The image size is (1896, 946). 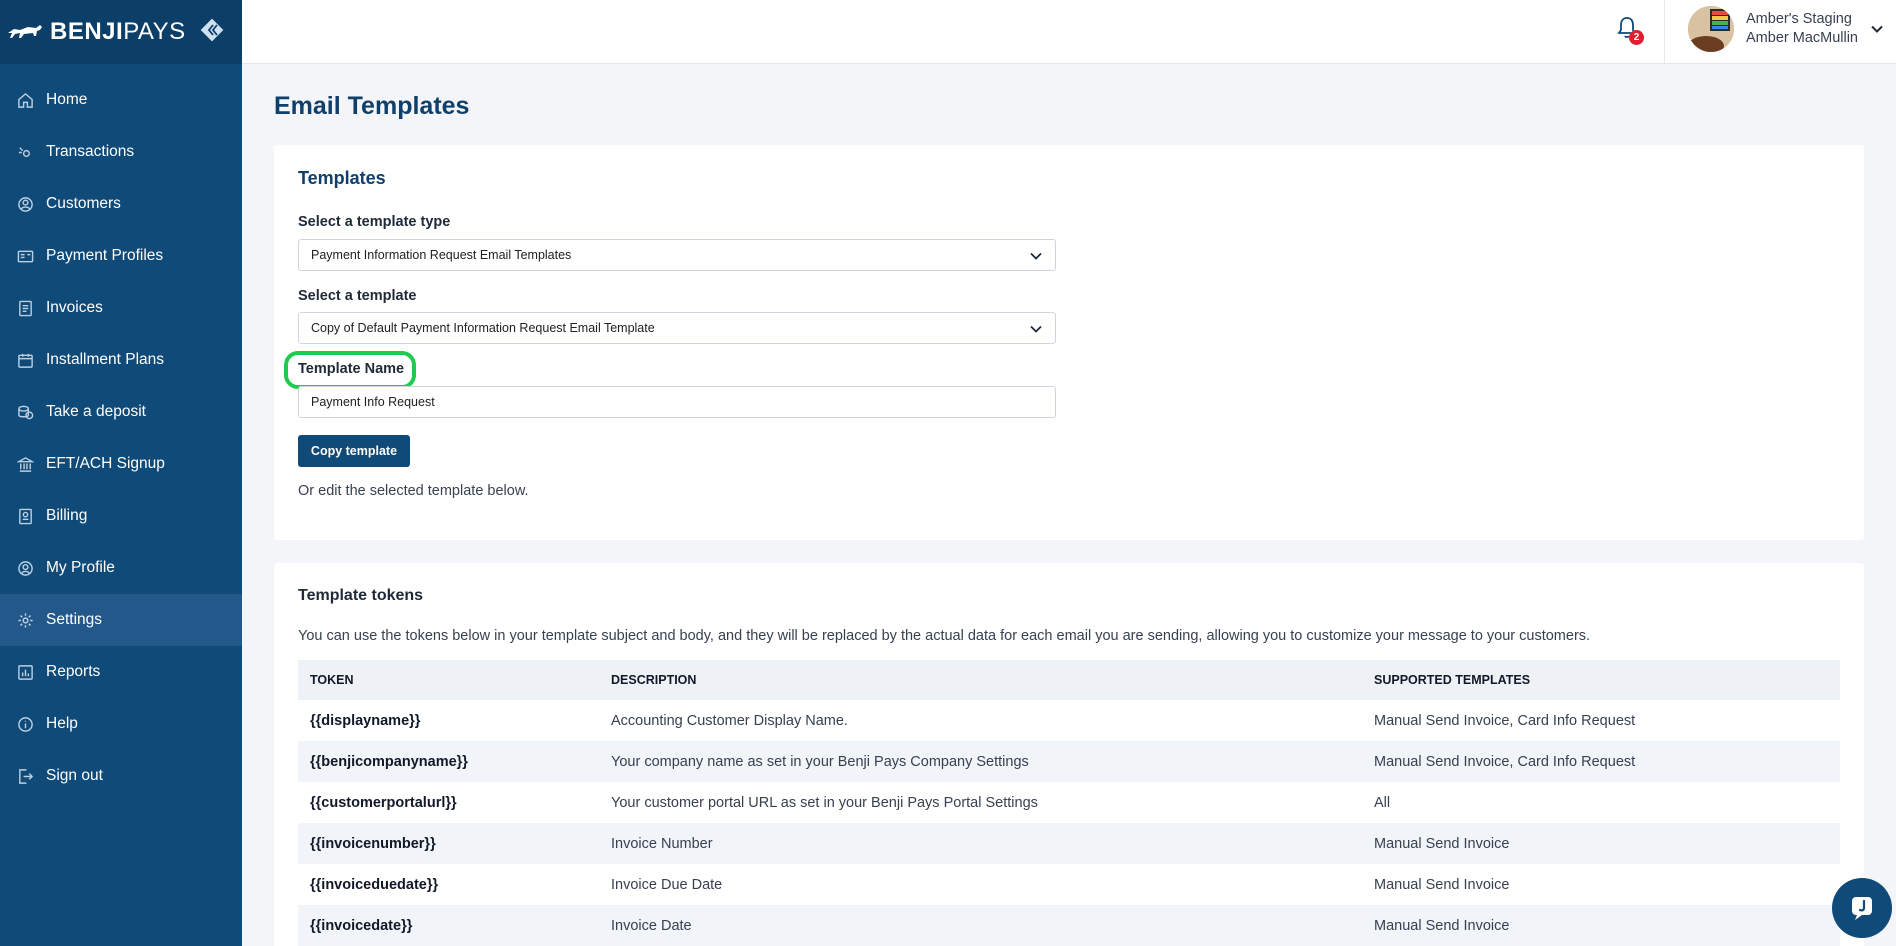 I want to click on template-name-label: Template Name, so click(x=351, y=369).